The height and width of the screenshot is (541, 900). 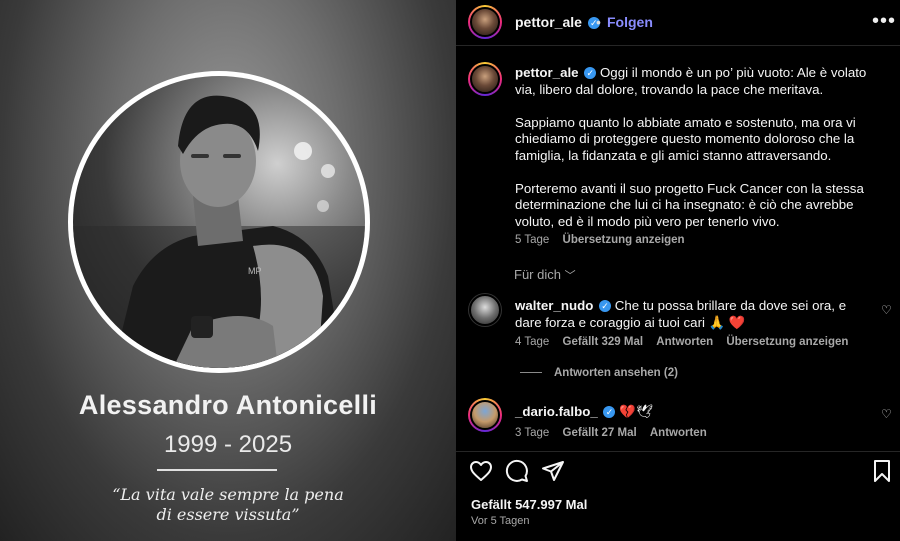 I want to click on like-heart-icon, so click(x=481, y=471).